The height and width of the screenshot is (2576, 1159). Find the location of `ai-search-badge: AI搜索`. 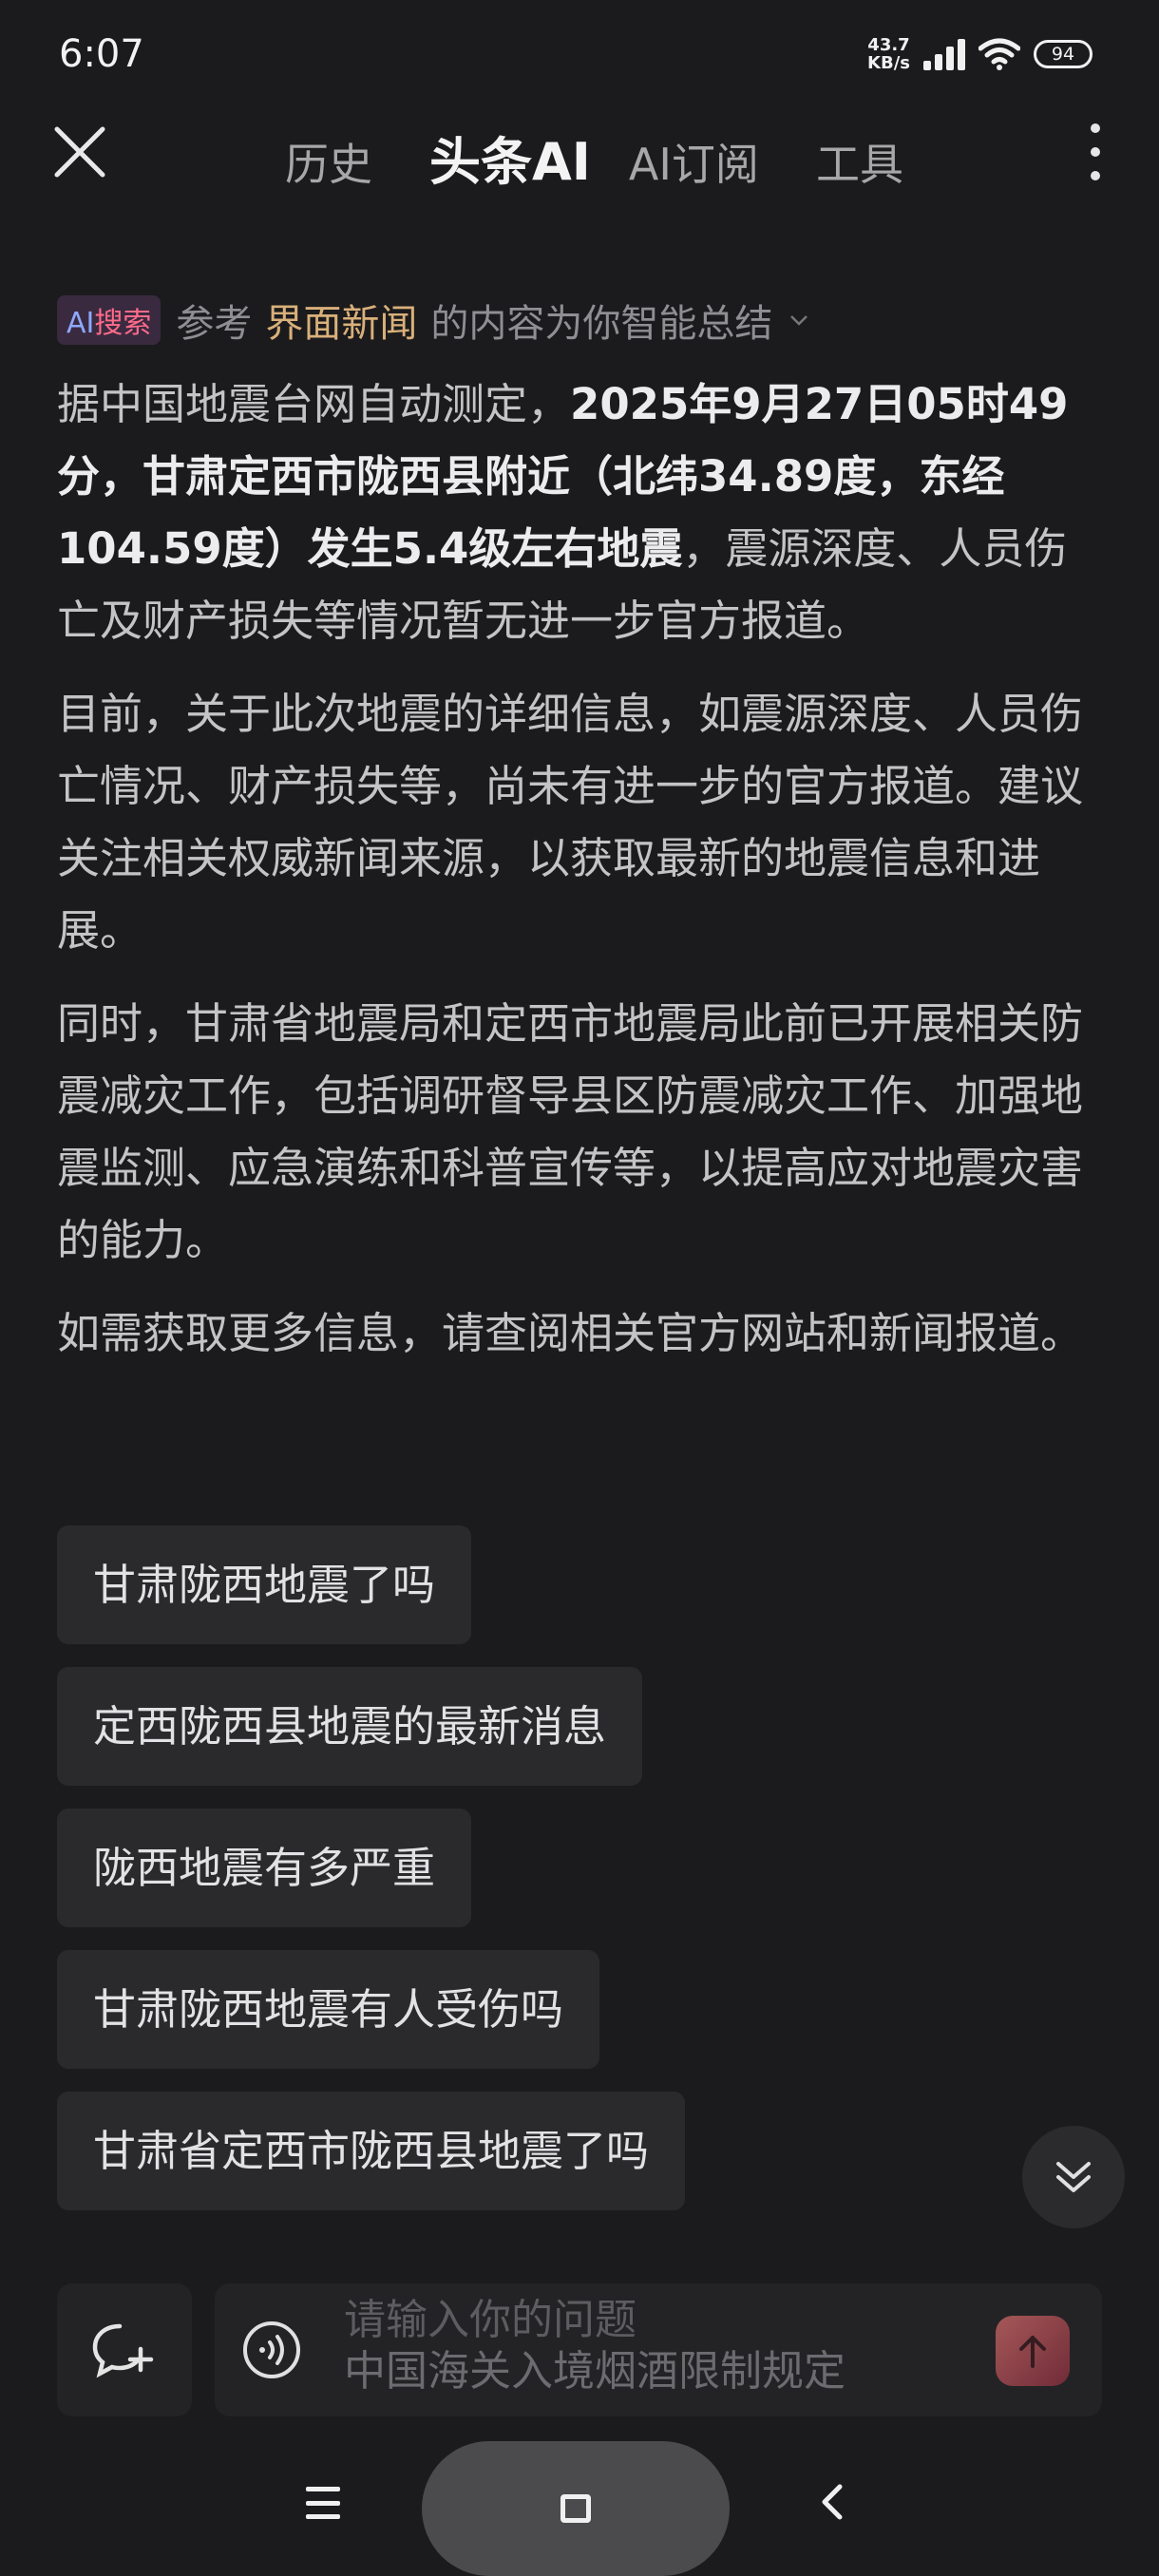

ai-search-badge: AI搜索 is located at coordinates (109, 320).